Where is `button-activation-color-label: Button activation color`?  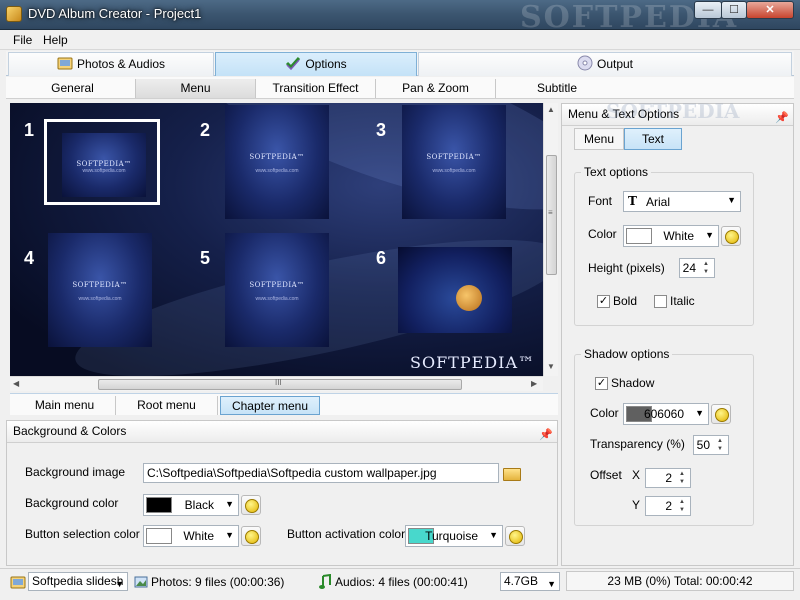 button-activation-color-label: Button activation color is located at coordinates (346, 534).